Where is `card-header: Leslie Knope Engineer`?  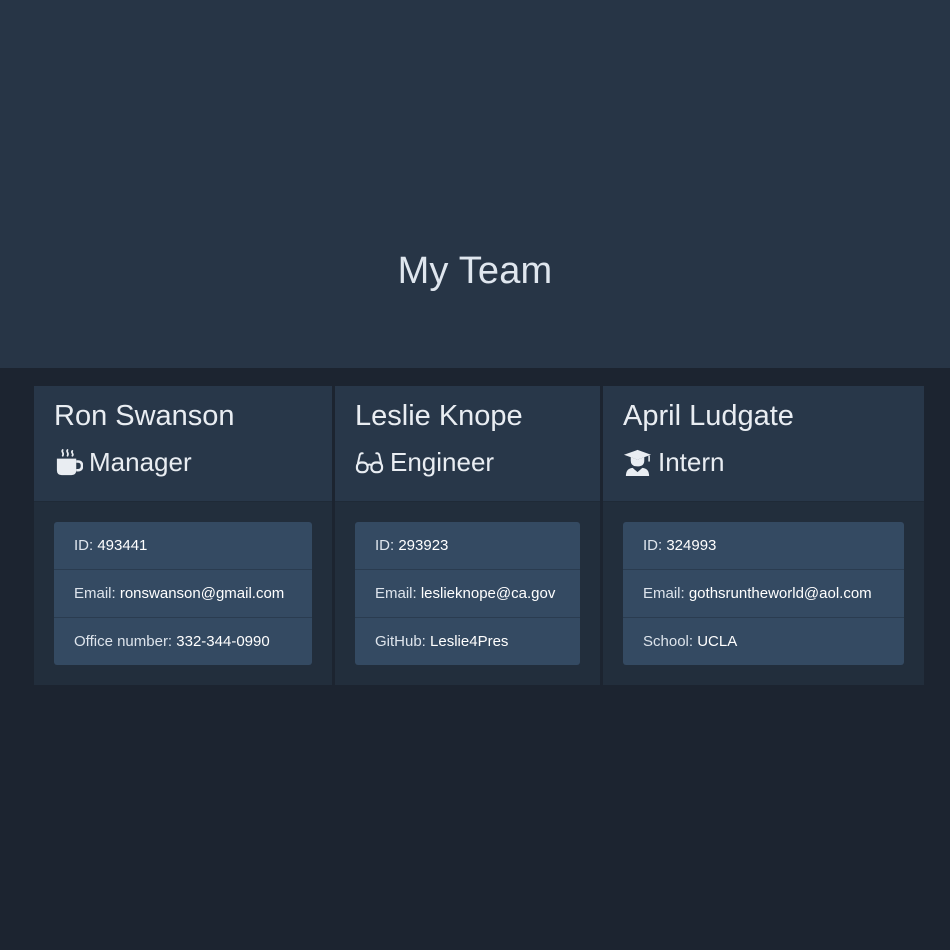 card-header: Leslie Knope Engineer is located at coordinates (467, 444).